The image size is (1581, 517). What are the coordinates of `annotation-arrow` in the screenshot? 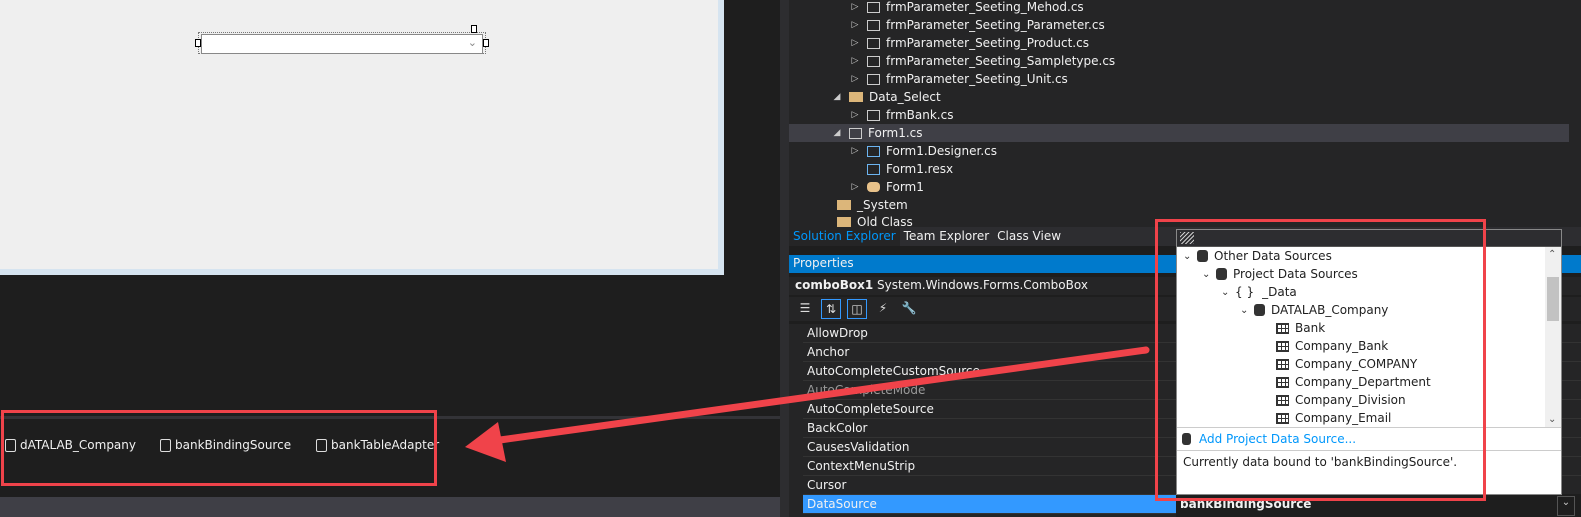 It's located at (807, 404).